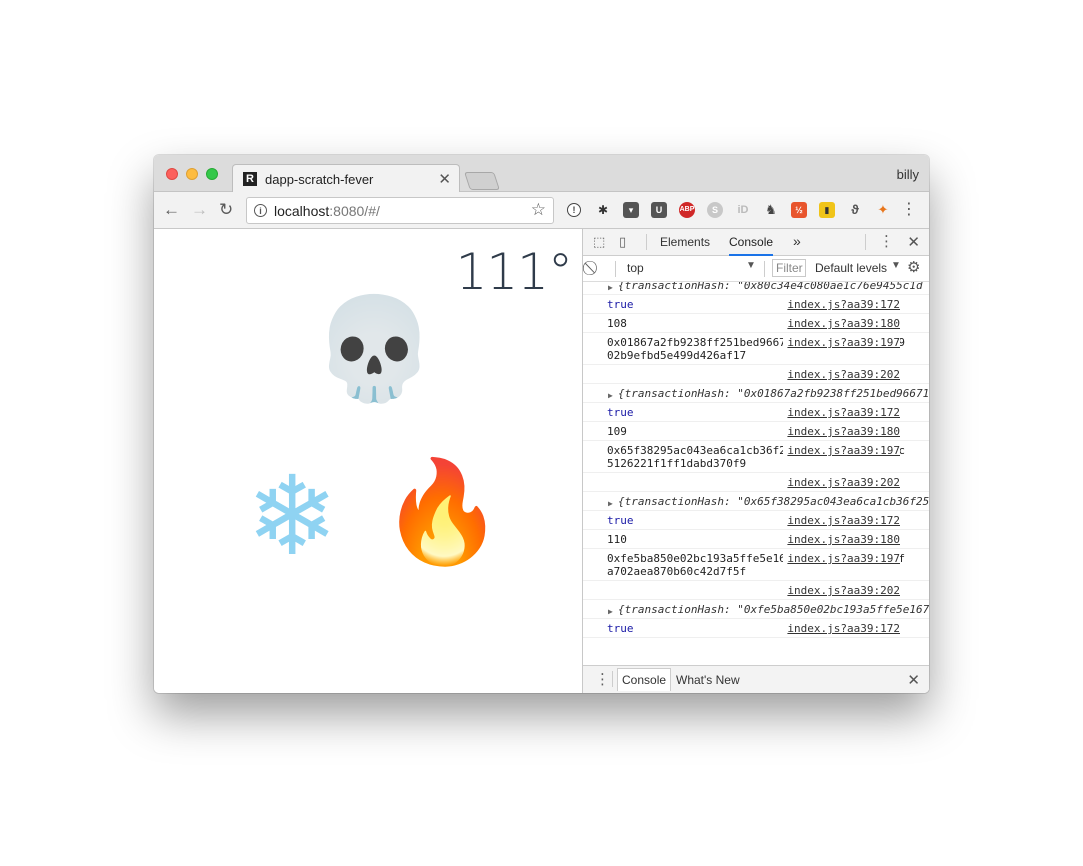  What do you see at coordinates (883, 210) in the screenshot?
I see `extension-metamask-icon: ✦` at bounding box center [883, 210].